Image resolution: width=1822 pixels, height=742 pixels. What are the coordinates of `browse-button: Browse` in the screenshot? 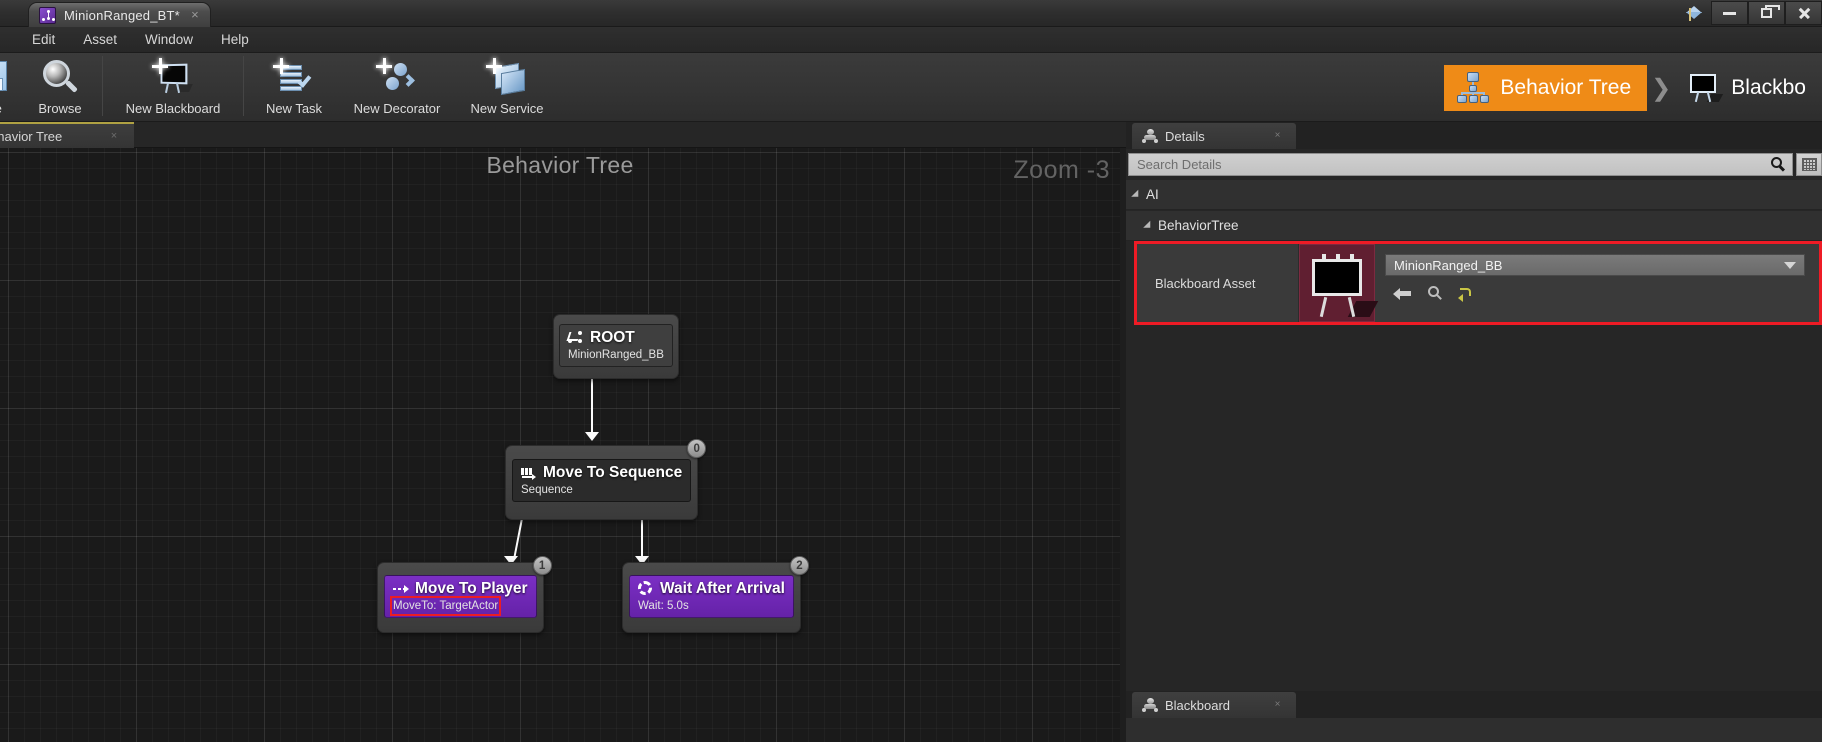 It's located at (60, 86).